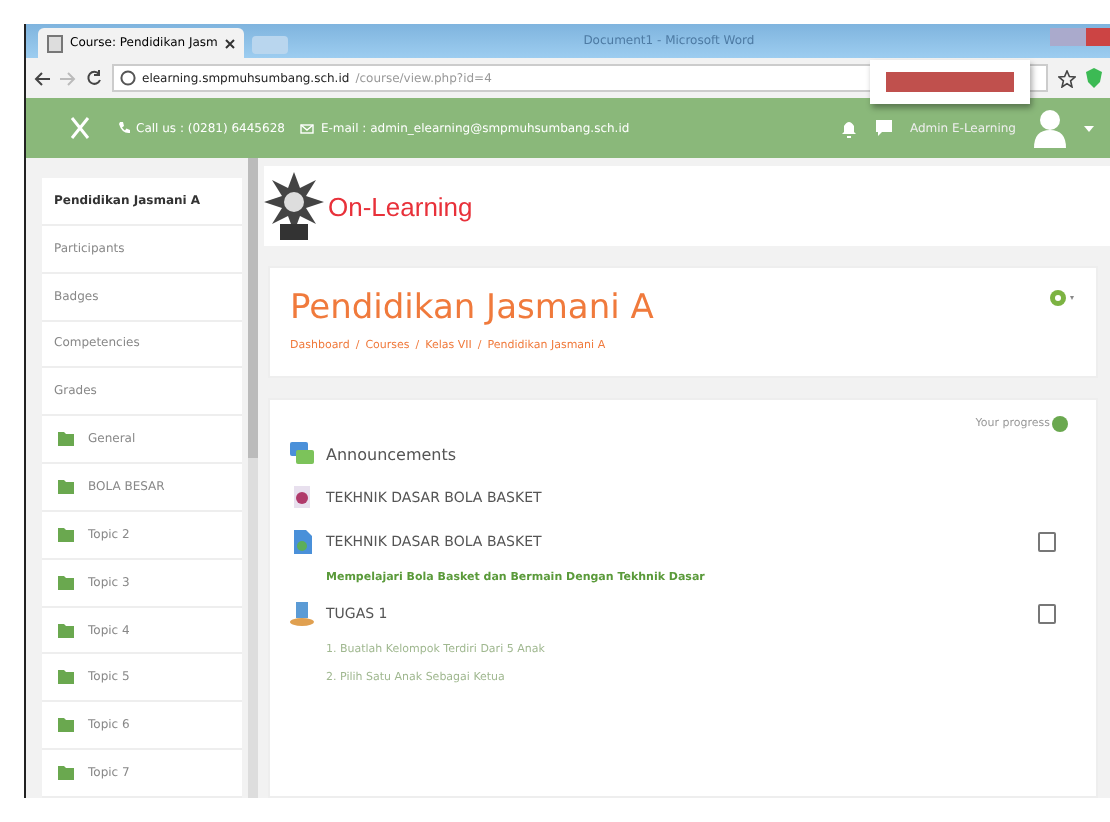 The width and height of the screenshot is (1110, 822). I want to click on back-icon, so click(42, 78).